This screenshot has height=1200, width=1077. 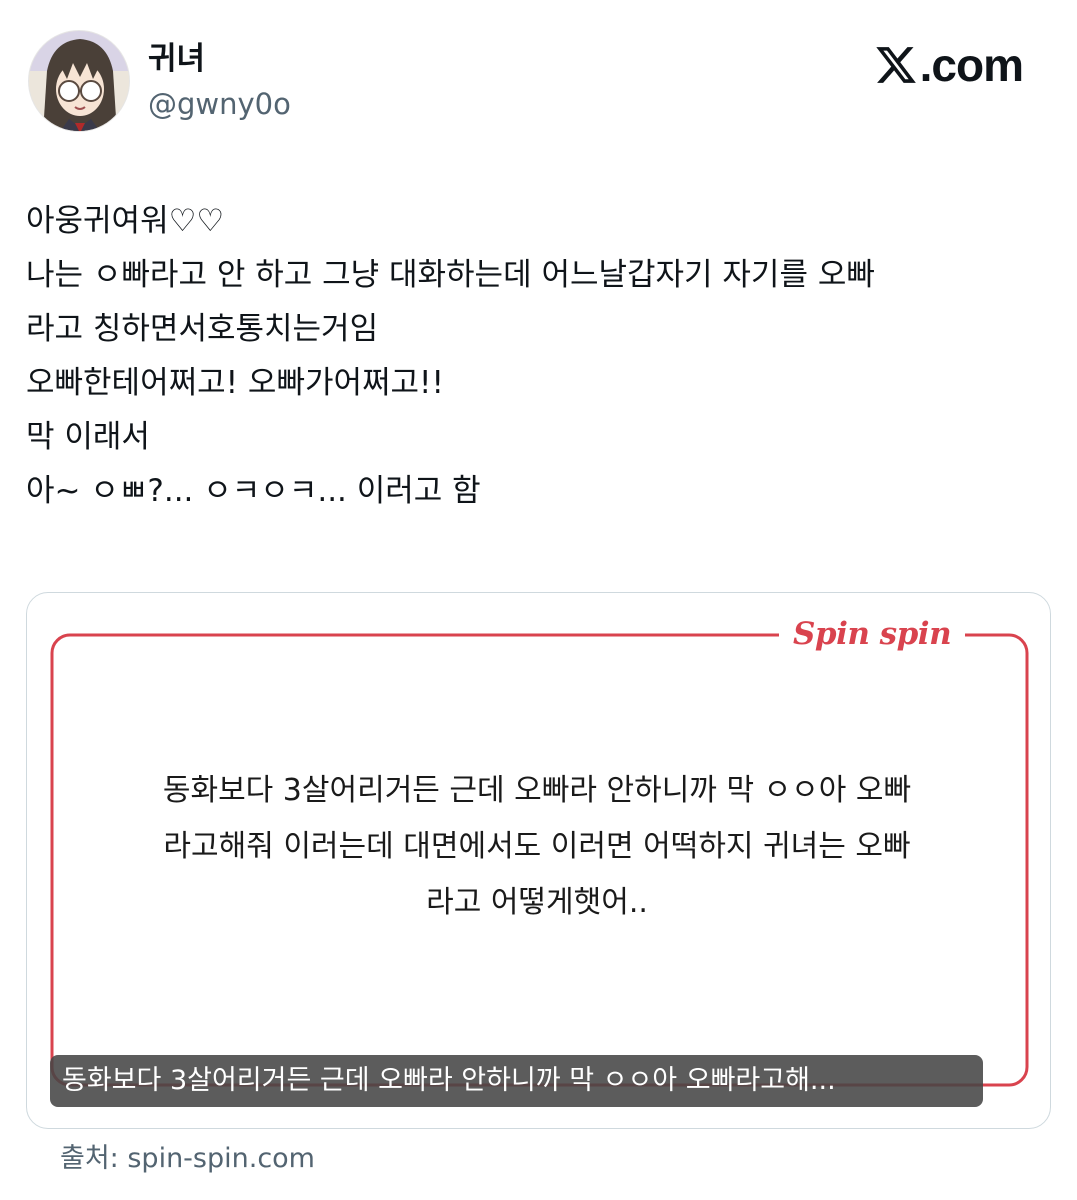 I want to click on tweet-line: 아웅귀여워♡♡, so click(x=125, y=221).